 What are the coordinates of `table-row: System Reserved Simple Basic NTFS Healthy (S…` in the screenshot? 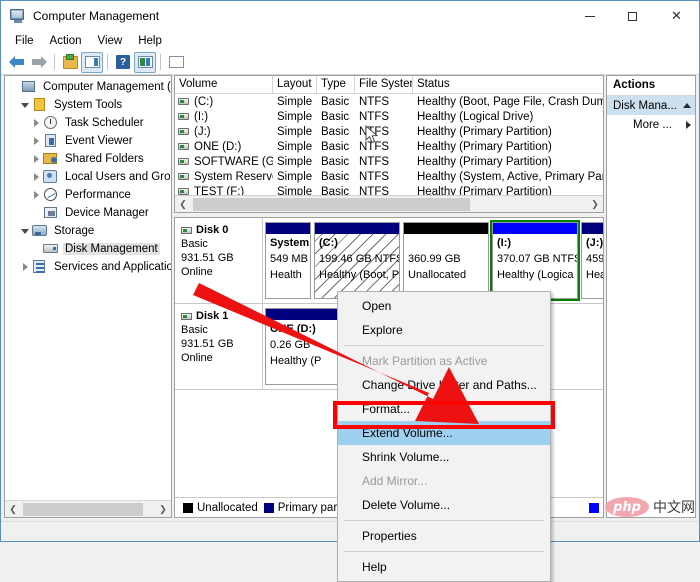 It's located at (389, 176).